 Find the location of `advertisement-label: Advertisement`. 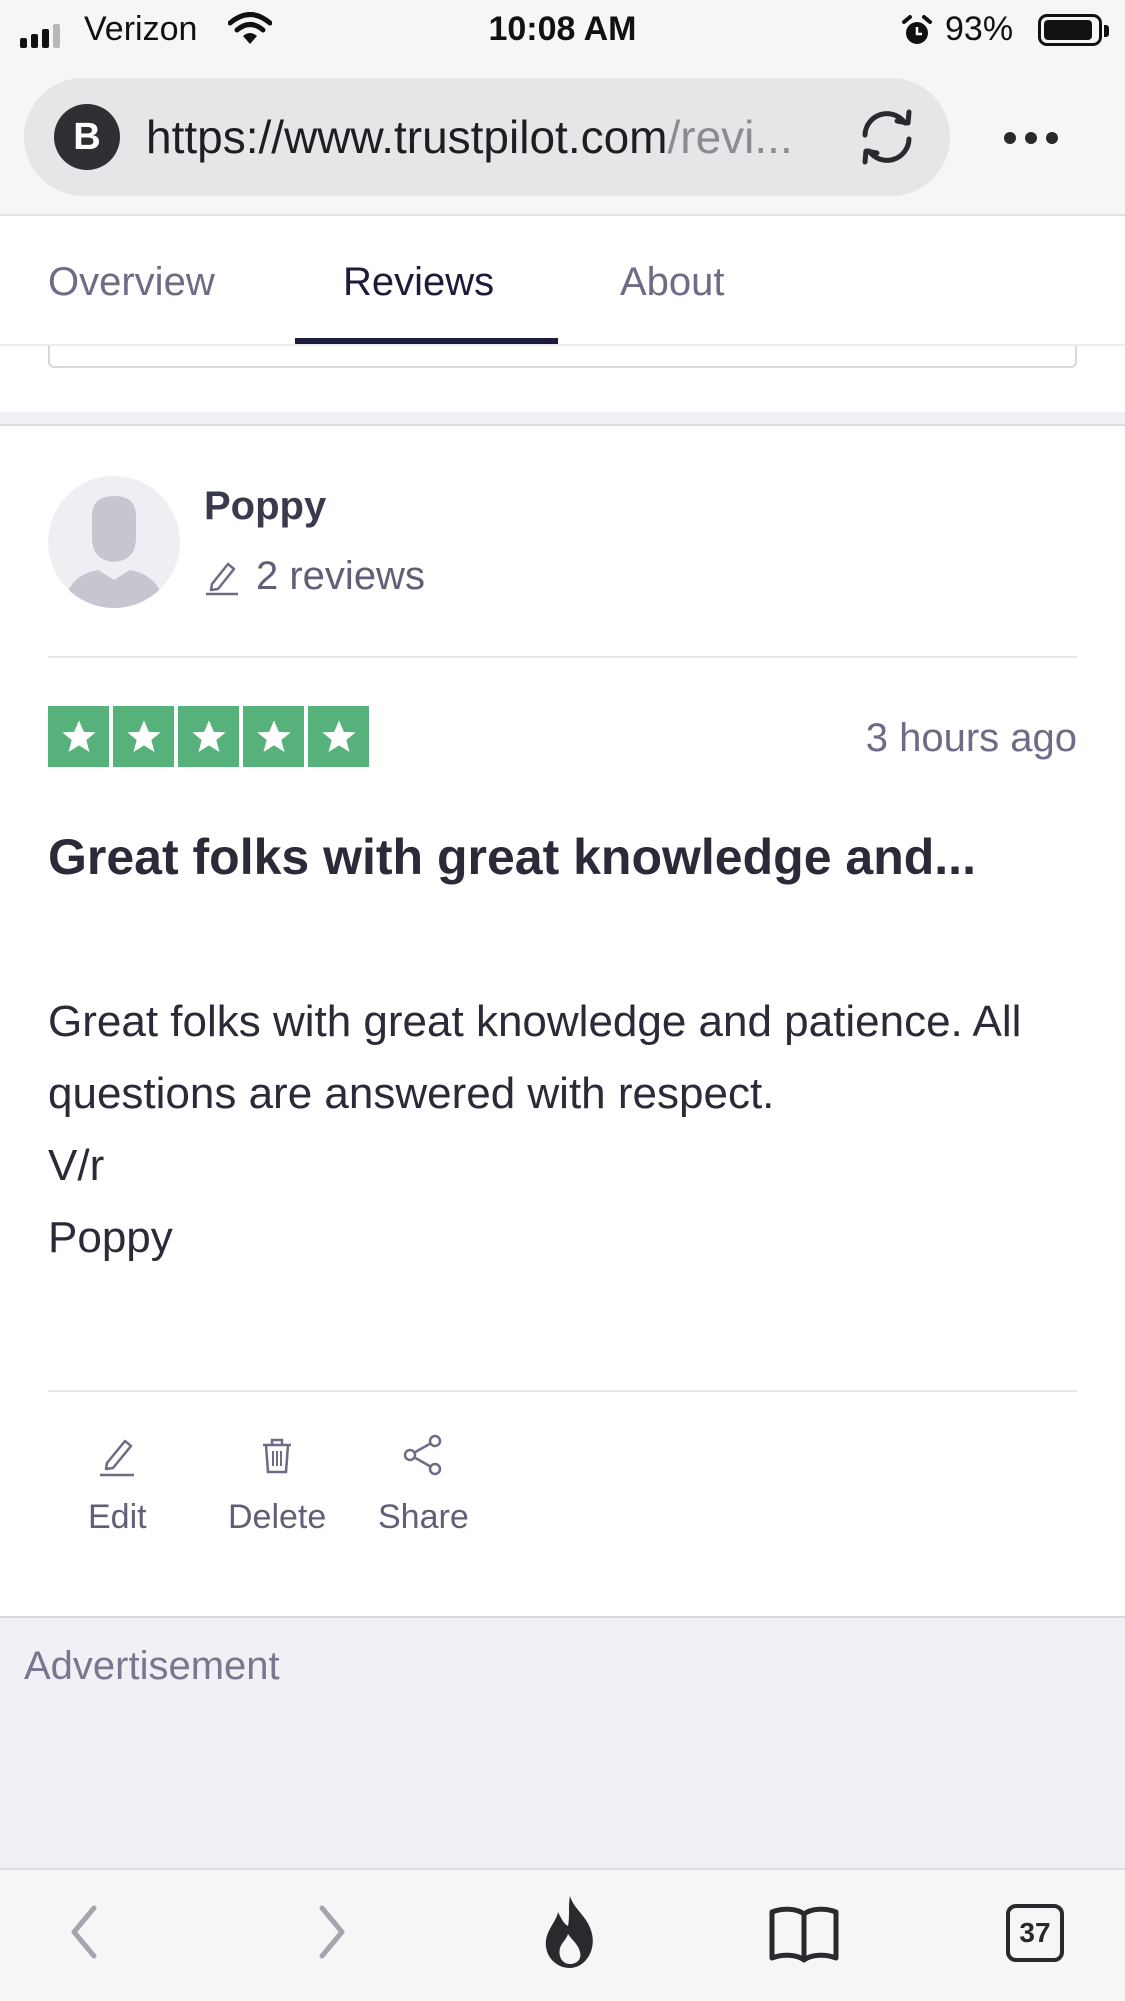

advertisement-label: Advertisement is located at coordinates (152, 1666).